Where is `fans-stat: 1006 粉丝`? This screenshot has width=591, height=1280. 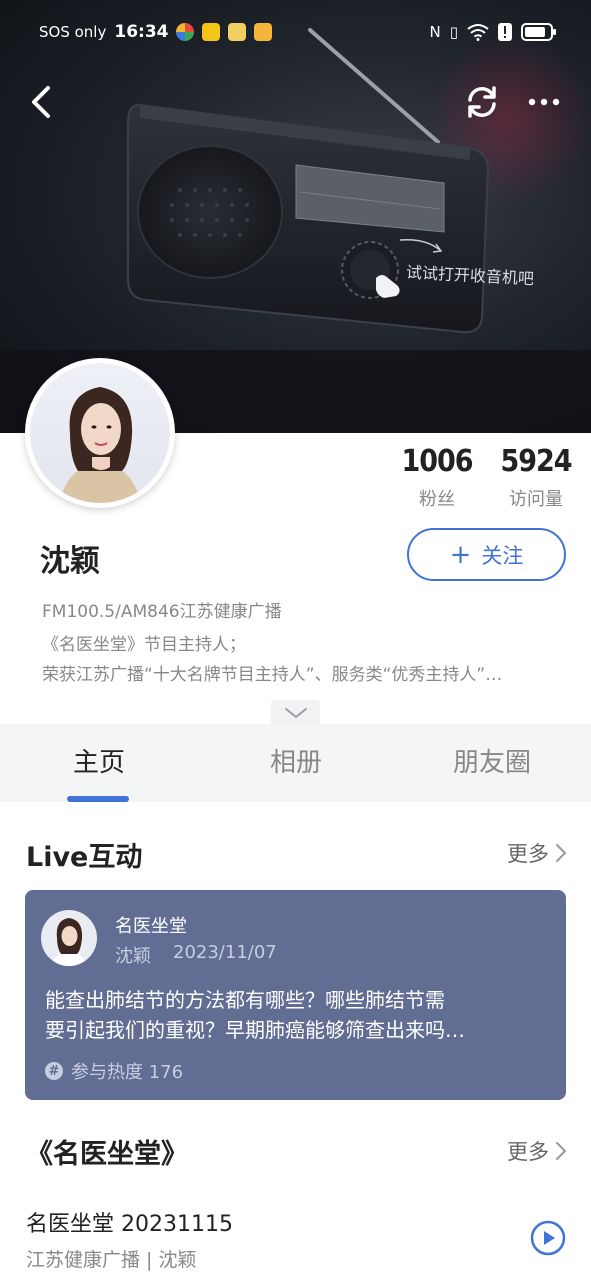 fans-stat: 1006 粉丝 is located at coordinates (437, 477).